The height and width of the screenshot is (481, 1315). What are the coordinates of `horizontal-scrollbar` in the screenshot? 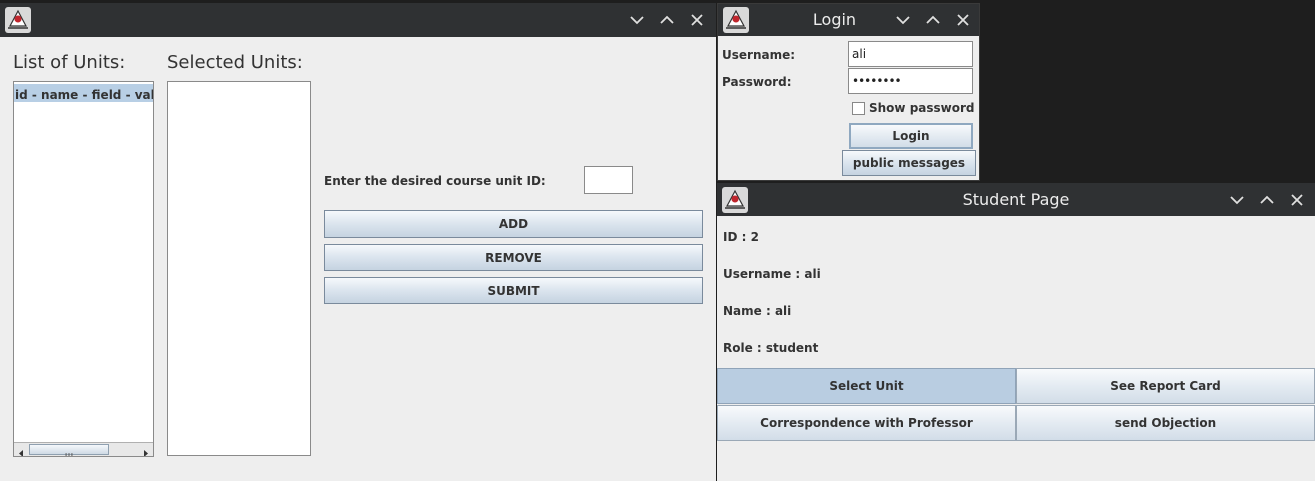 It's located at (83, 449).